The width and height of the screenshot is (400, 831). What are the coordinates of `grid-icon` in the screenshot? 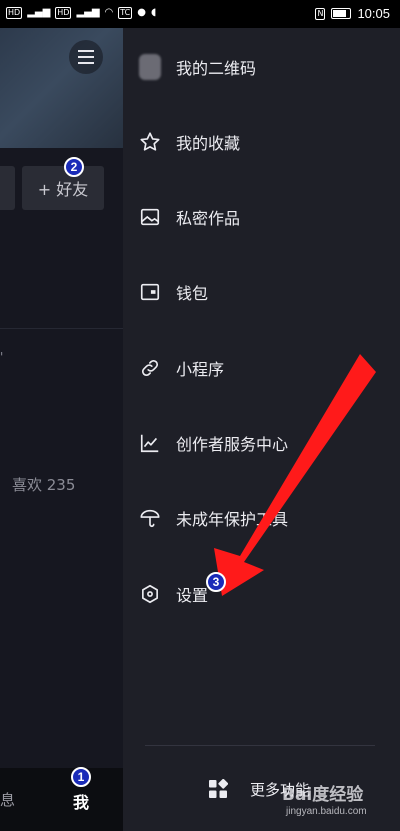 It's located at (218, 788).